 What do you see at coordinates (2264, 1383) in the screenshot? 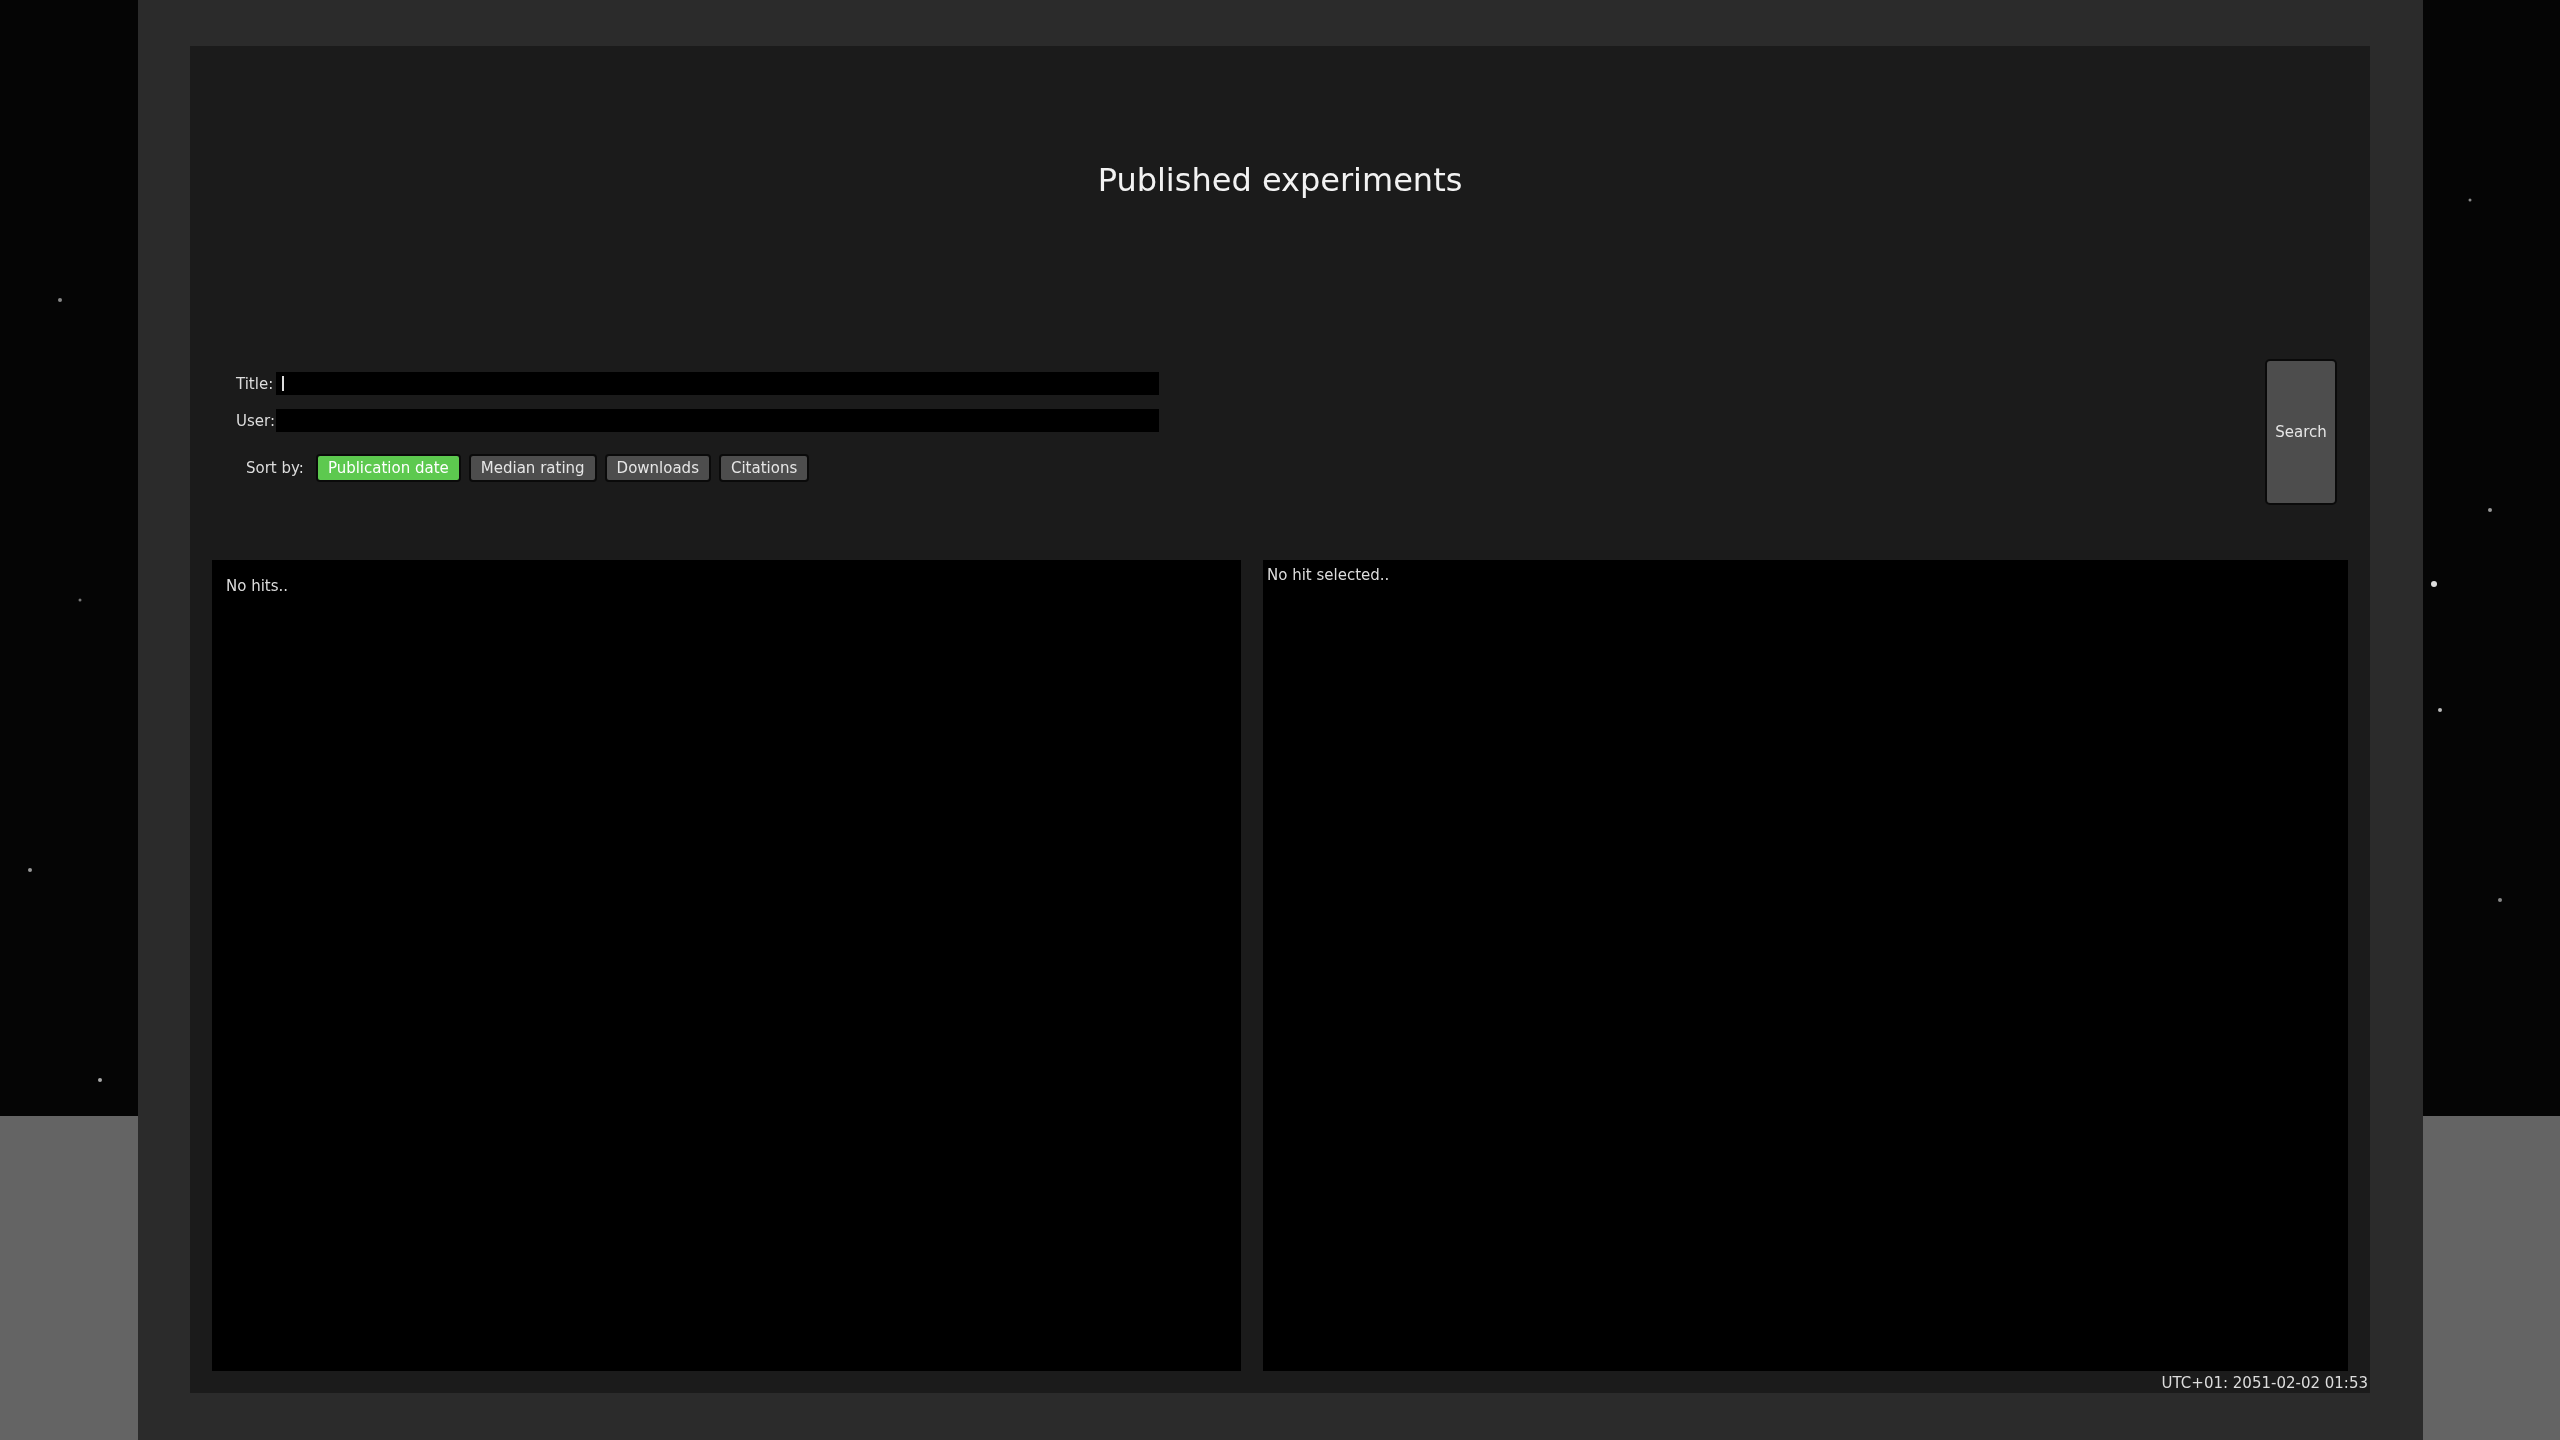
I see `timestamp: UTC+01: 2051-02-02 01:53` at bounding box center [2264, 1383].